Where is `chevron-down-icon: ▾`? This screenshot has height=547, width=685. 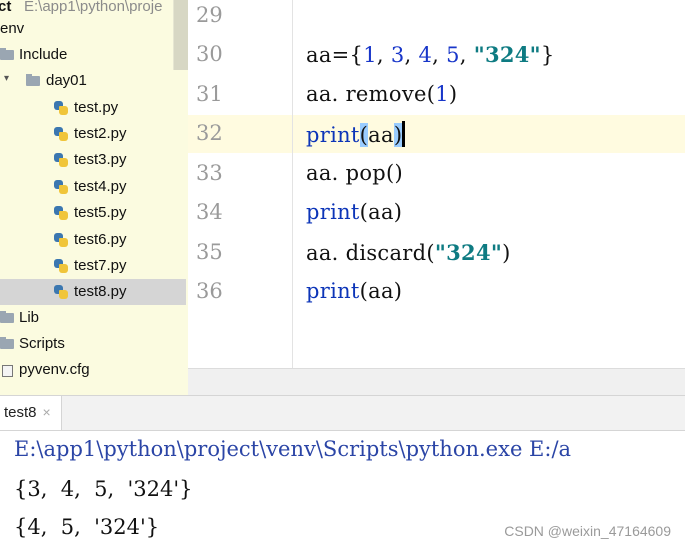 chevron-down-icon: ▾ is located at coordinates (6, 78).